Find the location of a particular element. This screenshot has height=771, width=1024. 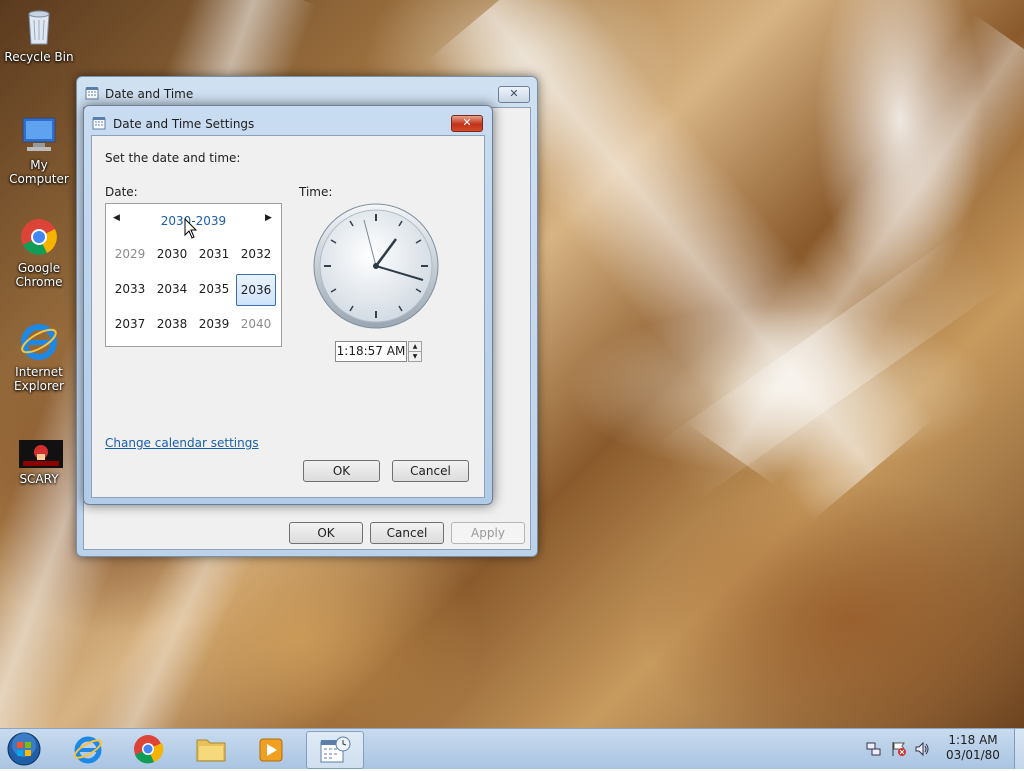

taskbar-internet-explorer is located at coordinates (88, 749).